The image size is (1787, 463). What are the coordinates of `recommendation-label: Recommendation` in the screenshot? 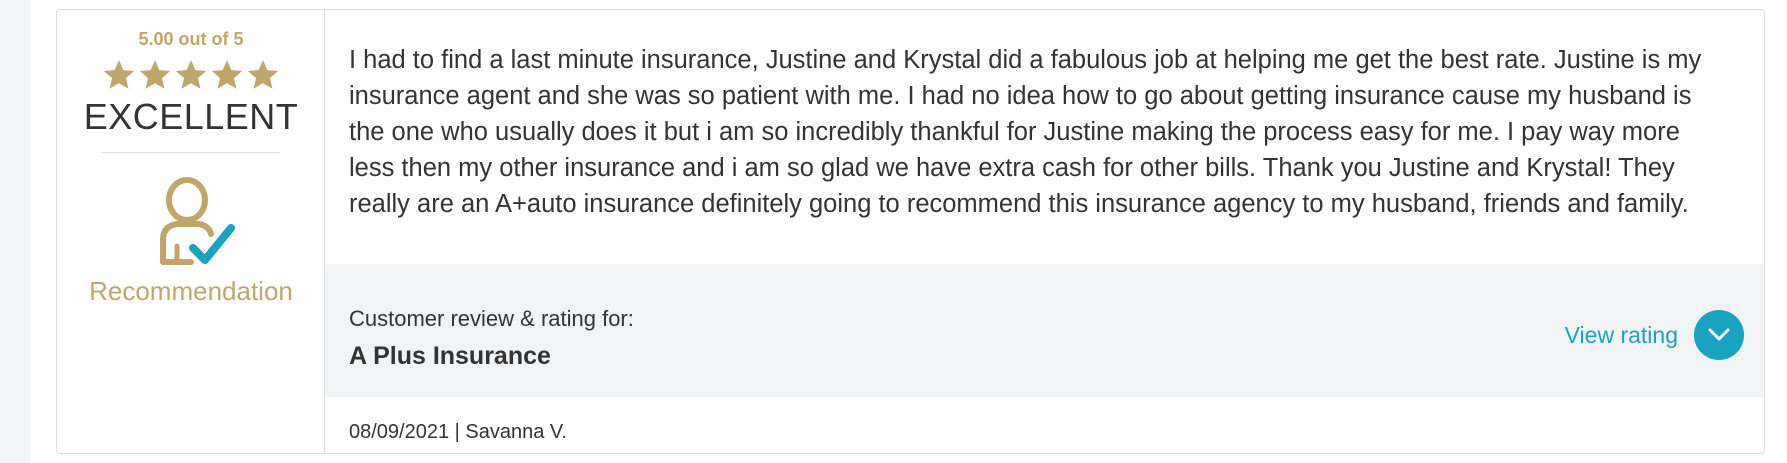 It's located at (191, 291).